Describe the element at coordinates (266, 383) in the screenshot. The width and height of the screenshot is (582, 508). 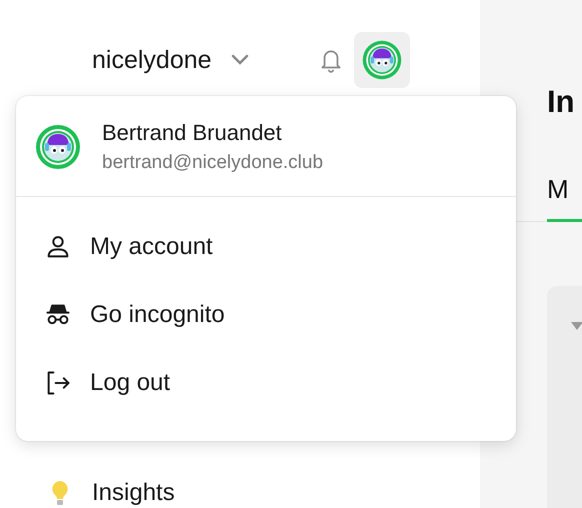
I see `menu-item: Log out` at that location.